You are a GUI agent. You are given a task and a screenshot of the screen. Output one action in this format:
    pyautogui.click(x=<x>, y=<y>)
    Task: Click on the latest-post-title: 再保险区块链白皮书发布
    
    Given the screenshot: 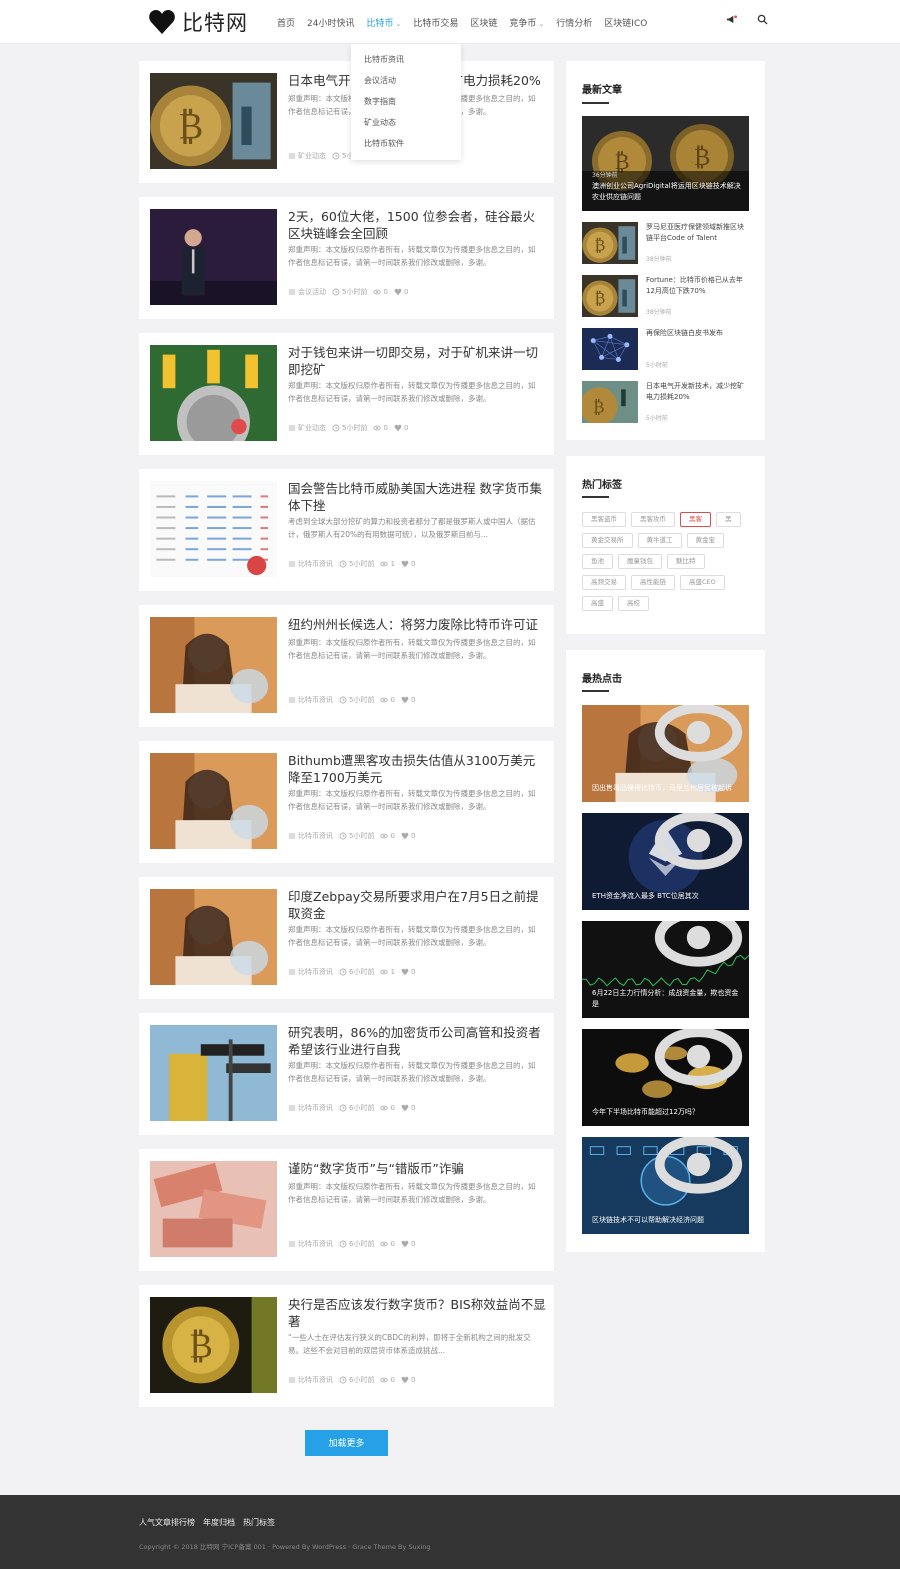 What is the action you would take?
    pyautogui.click(x=698, y=333)
    